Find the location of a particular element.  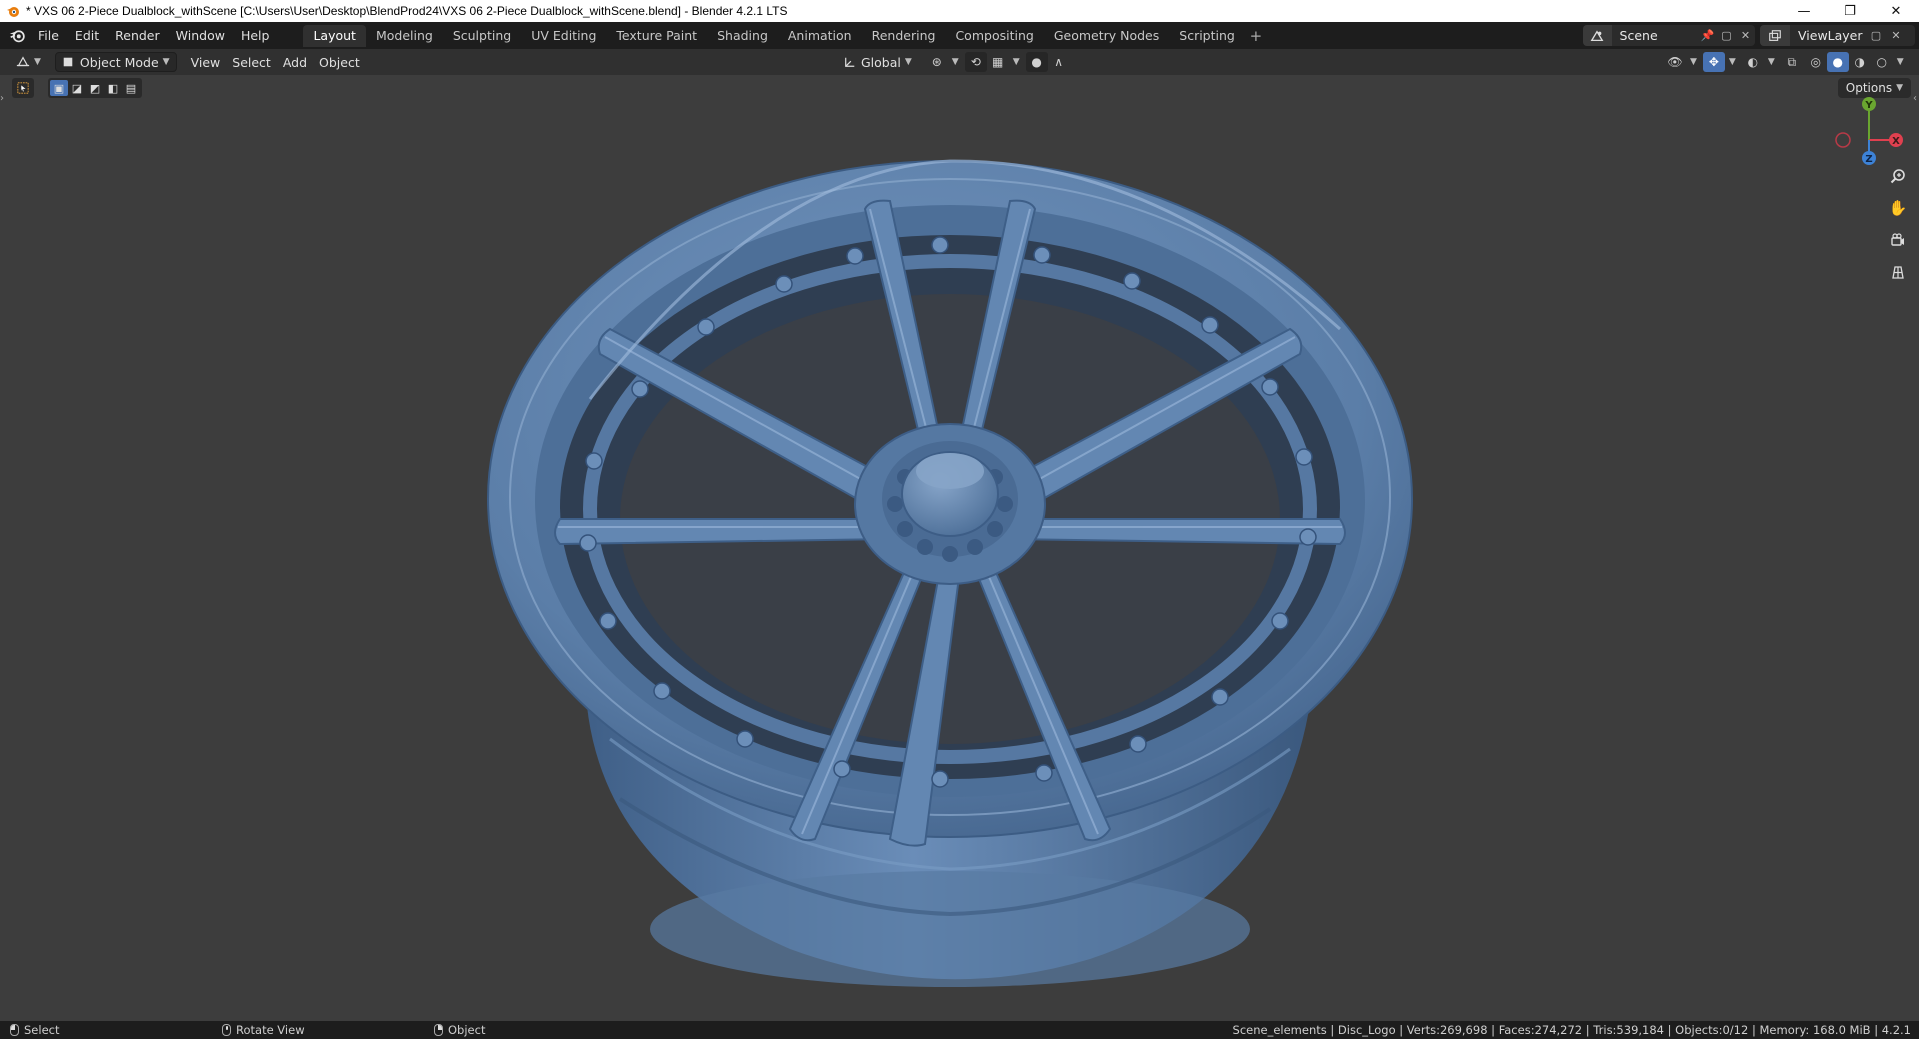

select-new-icon: ▣ is located at coordinates (59, 88).